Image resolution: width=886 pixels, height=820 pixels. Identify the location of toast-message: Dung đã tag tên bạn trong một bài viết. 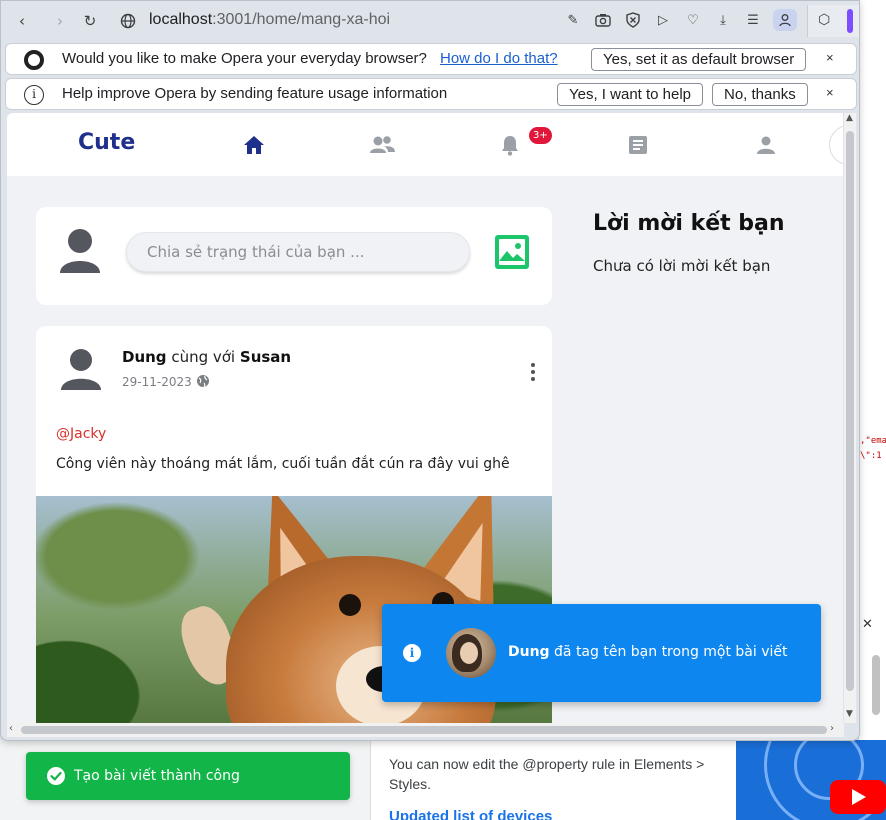
(648, 652).